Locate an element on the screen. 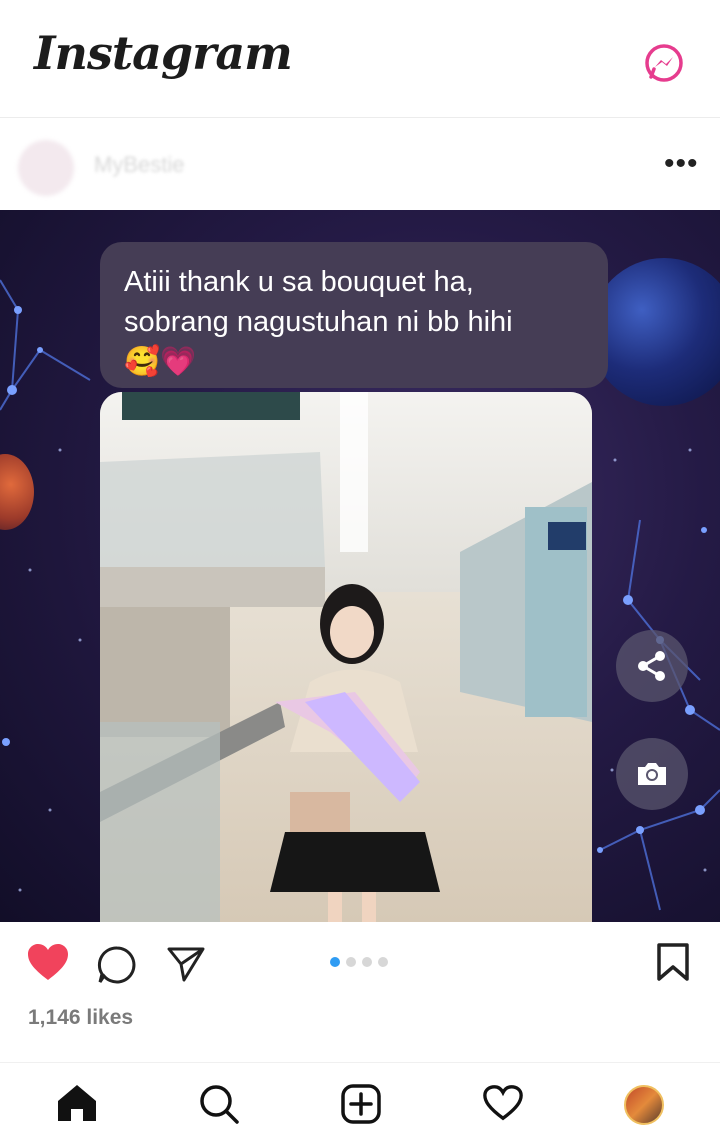 The image size is (720, 1132). comment-icon is located at coordinates (117, 967).